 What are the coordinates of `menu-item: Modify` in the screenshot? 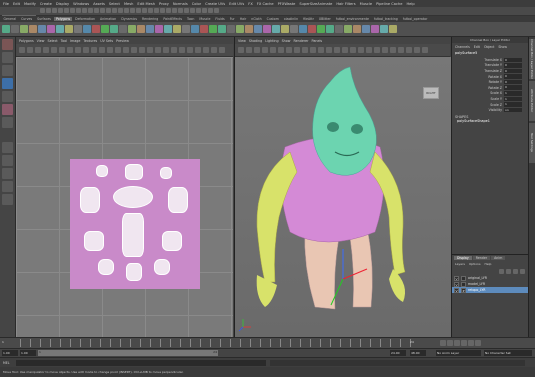 It's located at (30, 4).